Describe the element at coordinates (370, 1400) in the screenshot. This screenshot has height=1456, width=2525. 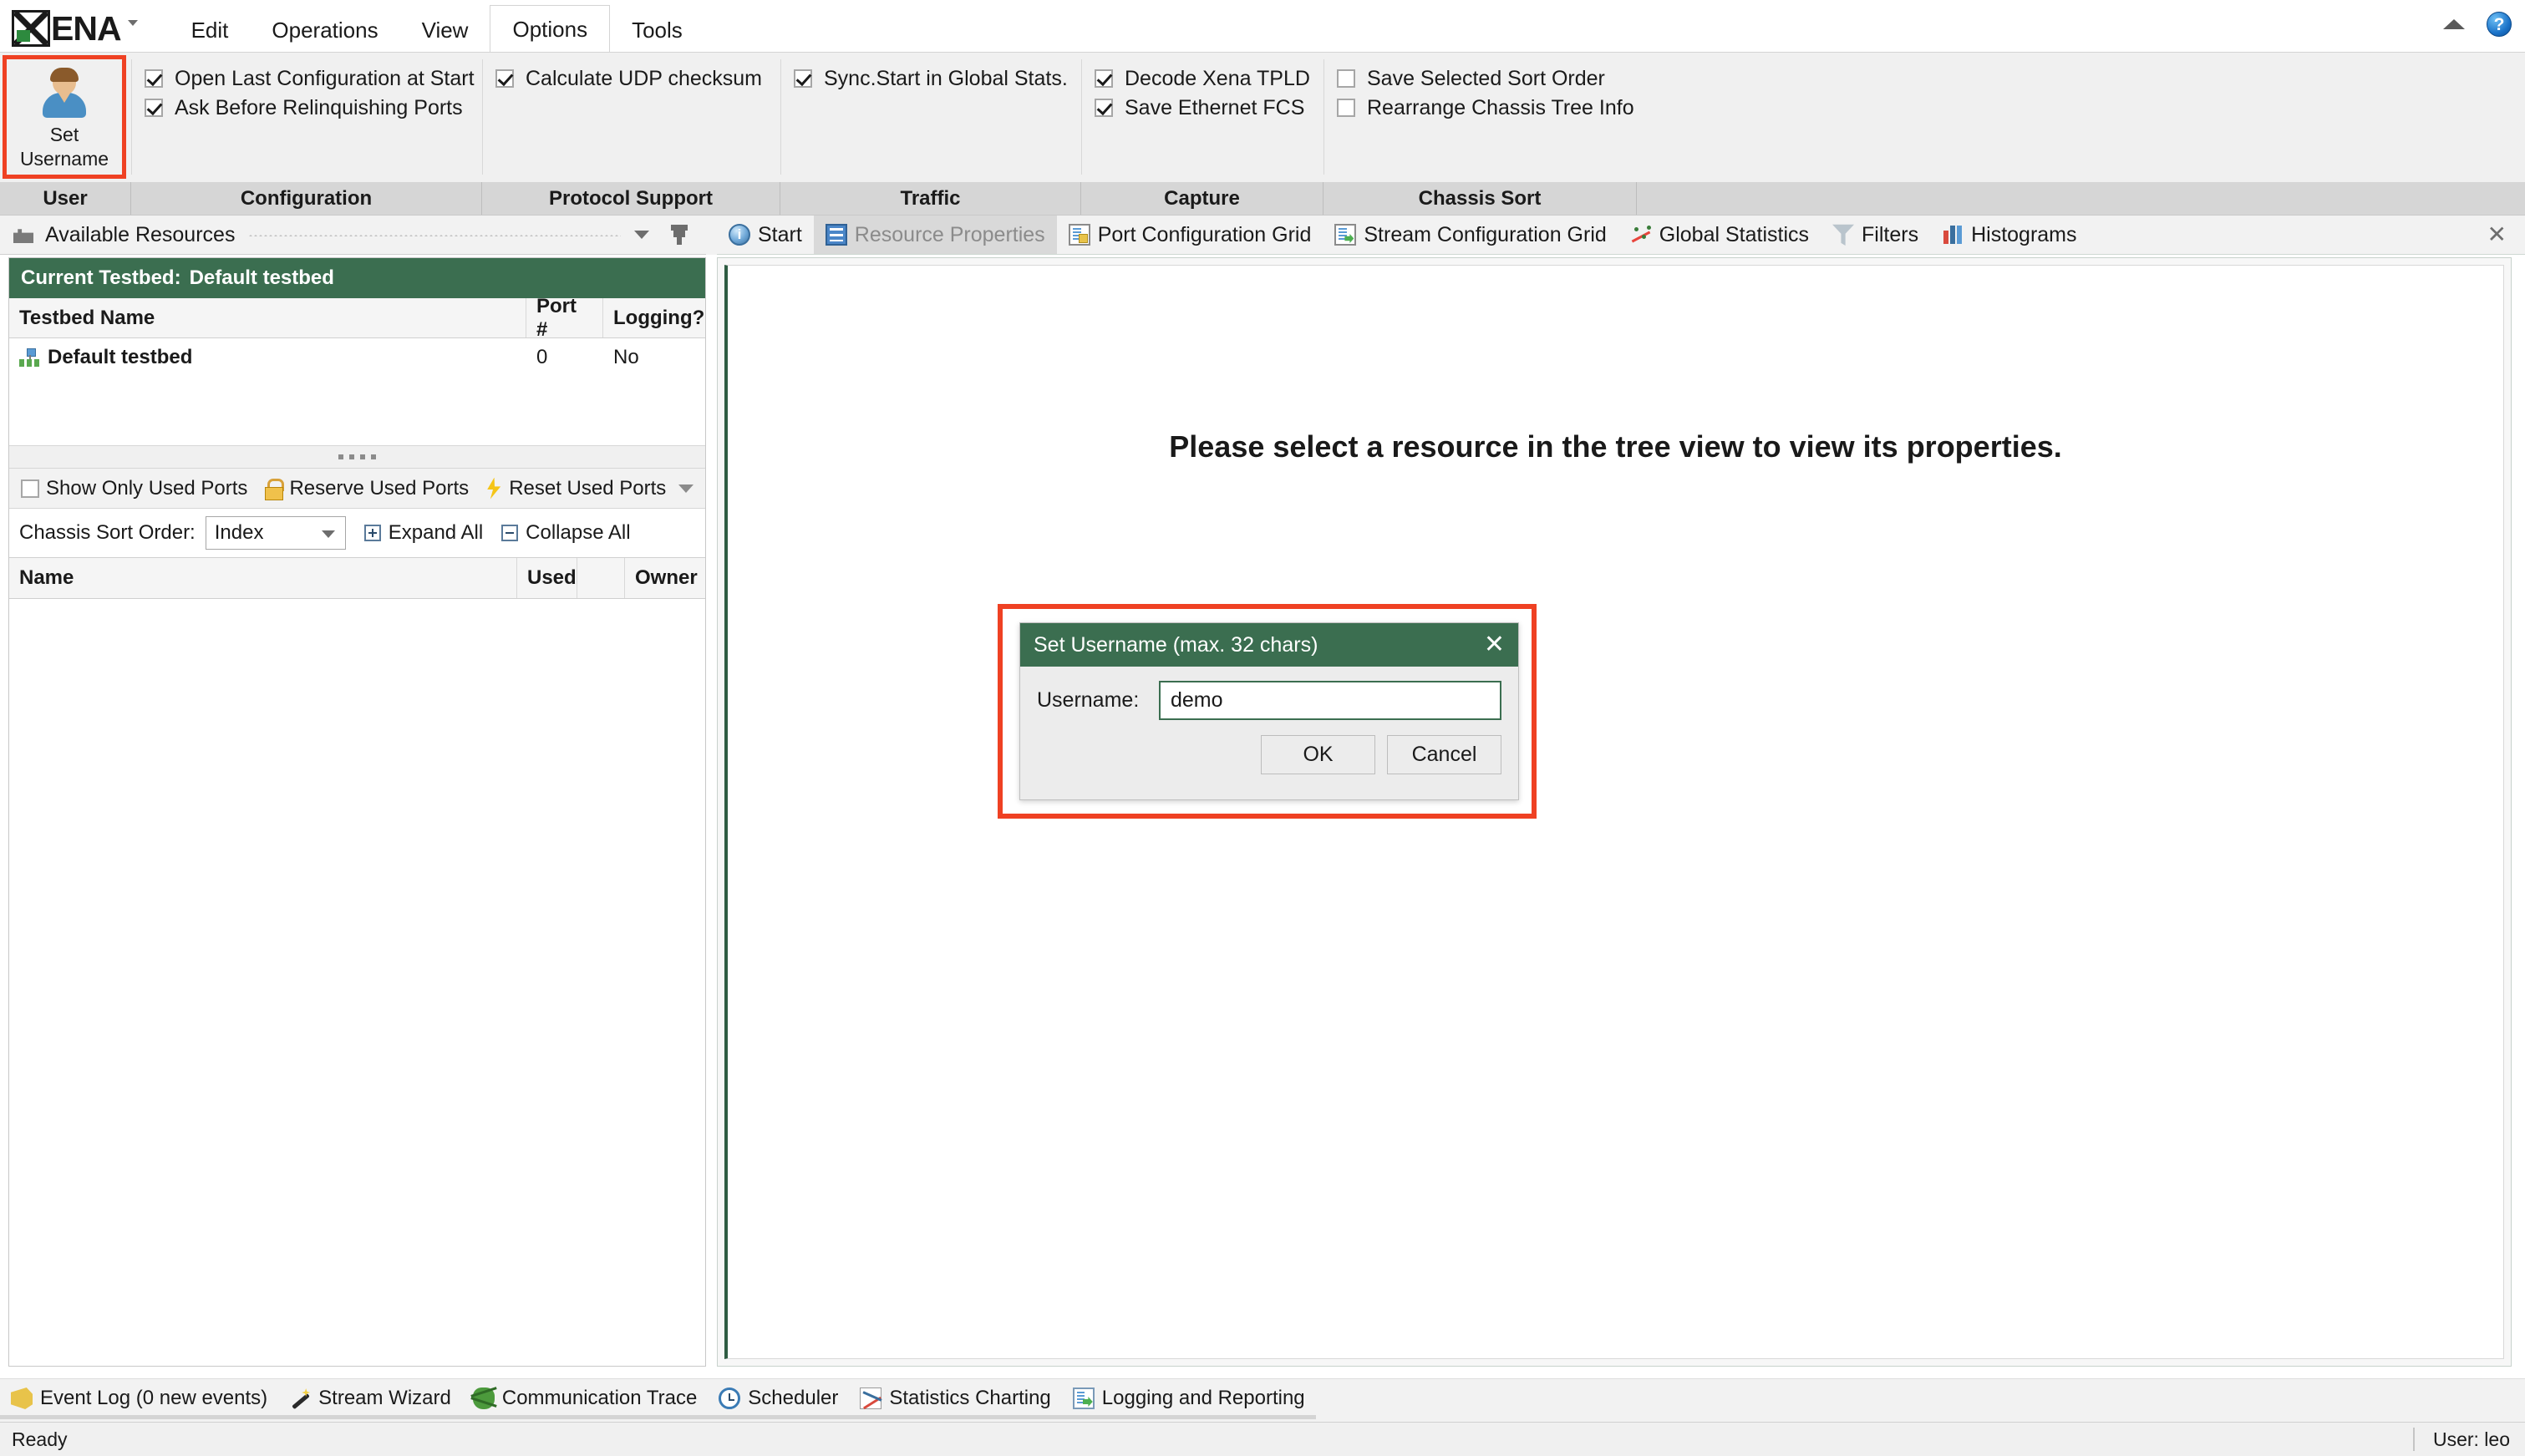
I see `stream-wizard-button: Stream Wizard` at that location.